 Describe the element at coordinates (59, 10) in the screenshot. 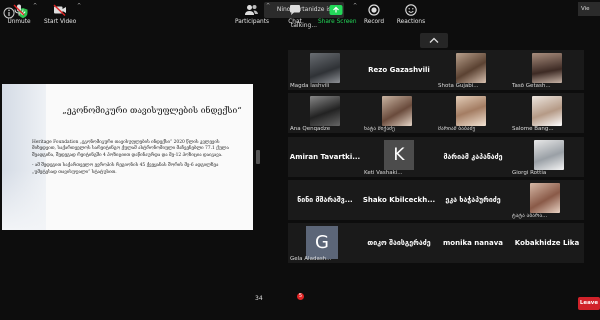

I see `video-off-icon` at that location.